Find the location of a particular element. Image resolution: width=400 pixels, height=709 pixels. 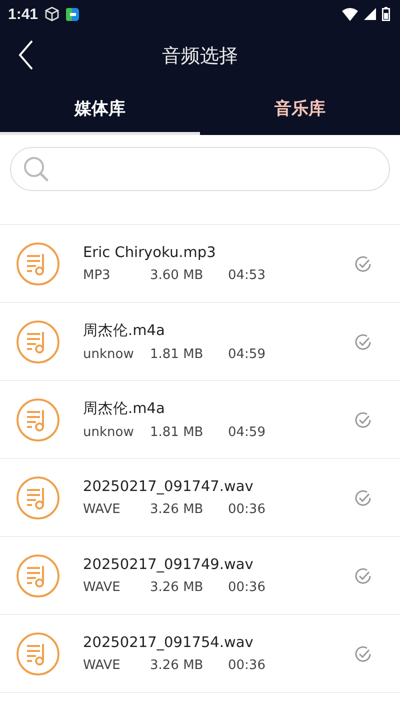

file-duration: 04:53 is located at coordinates (247, 275).